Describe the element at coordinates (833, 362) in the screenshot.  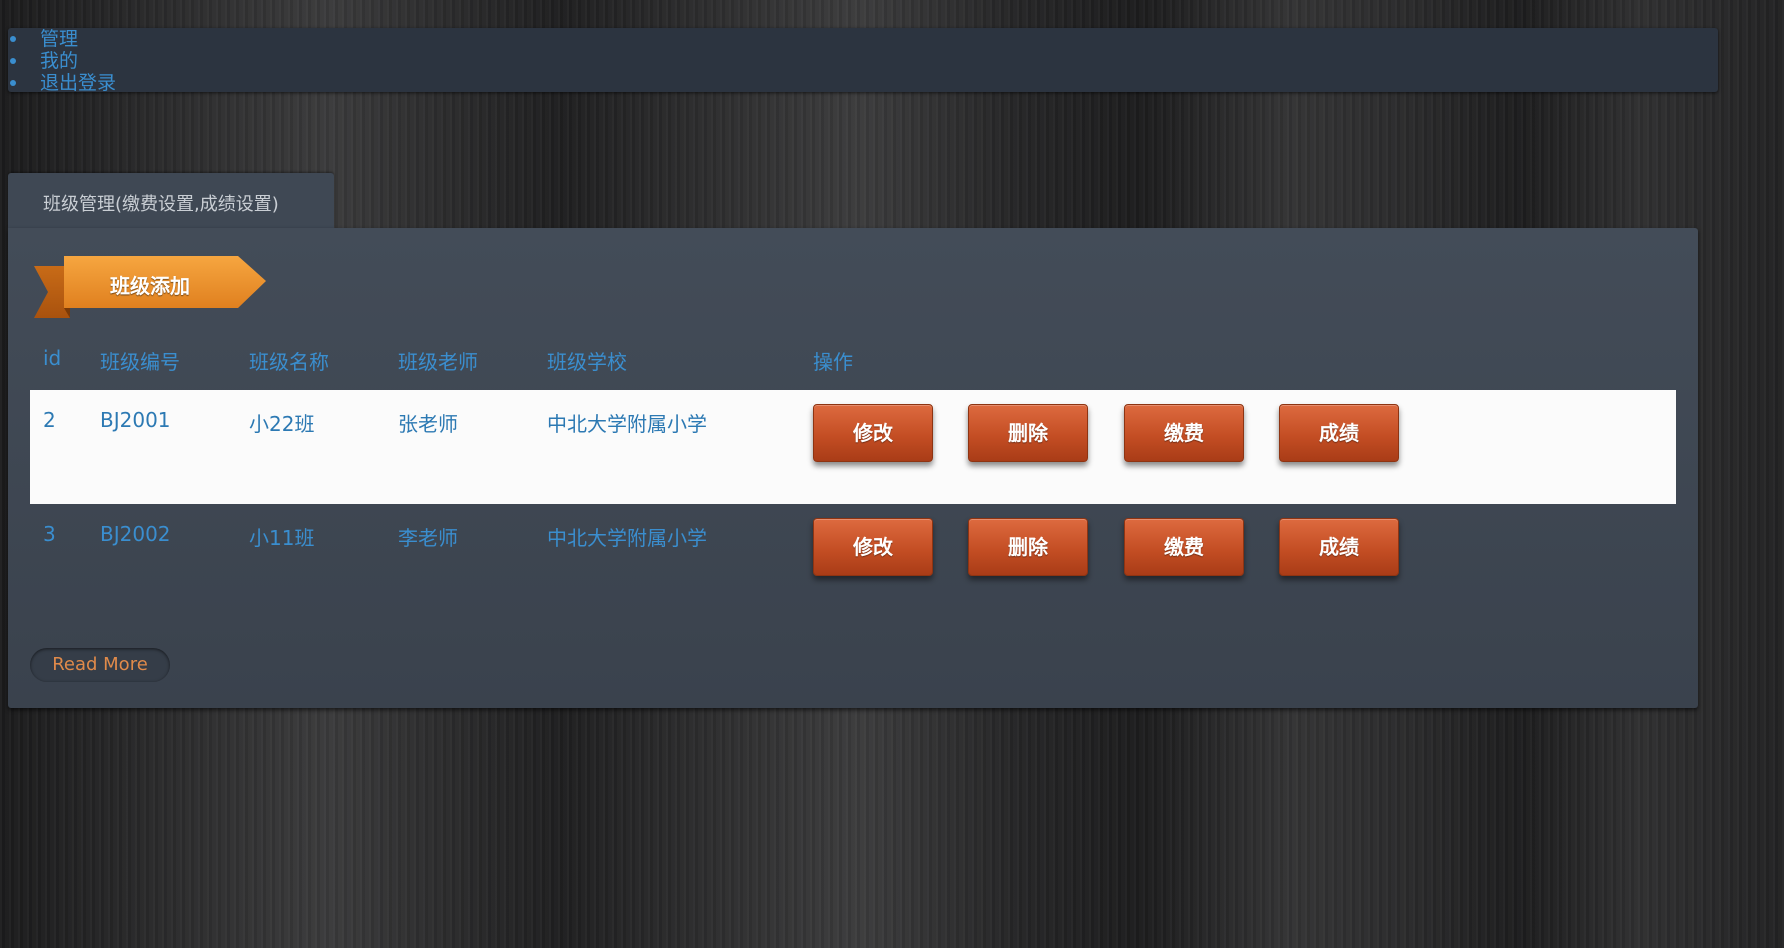
I see `column-header-actions: 操作` at that location.